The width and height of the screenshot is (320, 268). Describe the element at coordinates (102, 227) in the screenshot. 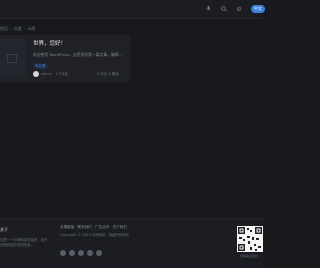

I see `footer-link: 广告合作` at that location.